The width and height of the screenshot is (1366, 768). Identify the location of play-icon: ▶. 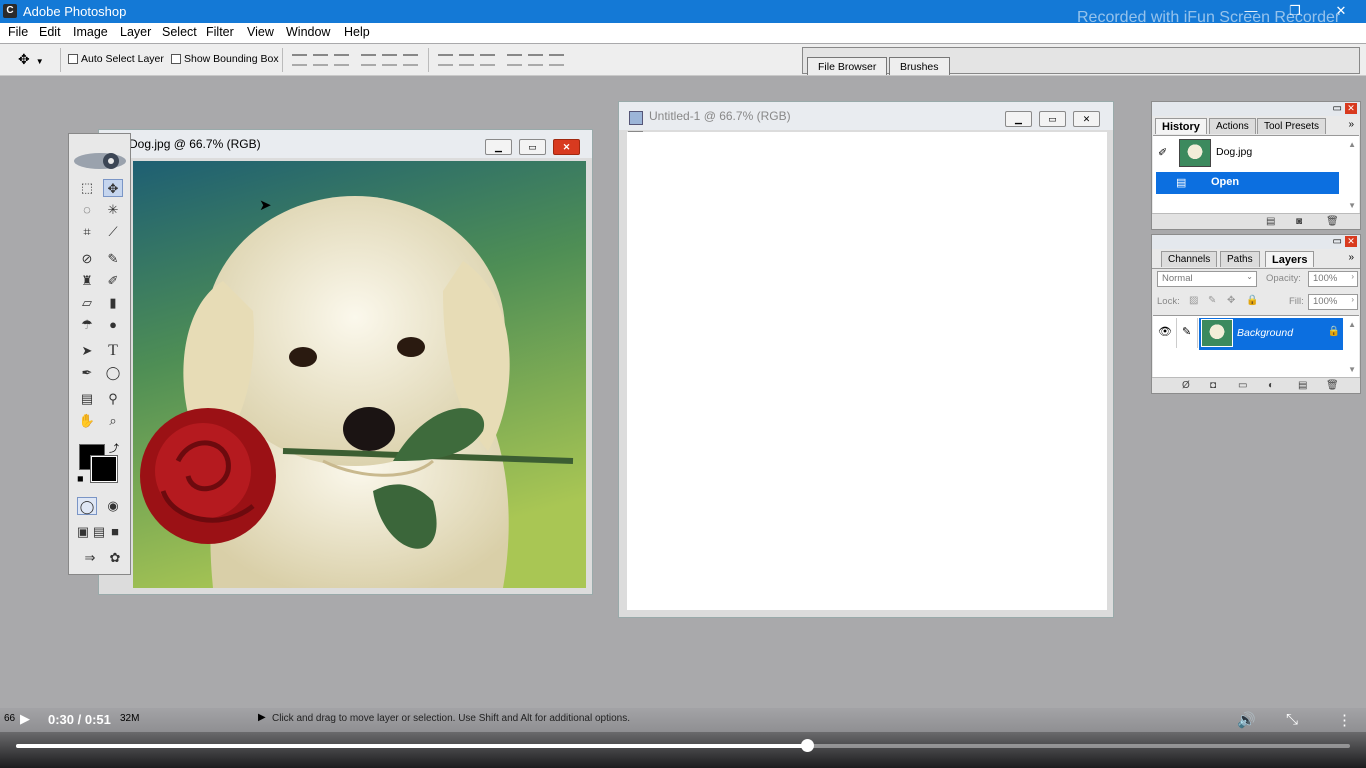
(25, 719).